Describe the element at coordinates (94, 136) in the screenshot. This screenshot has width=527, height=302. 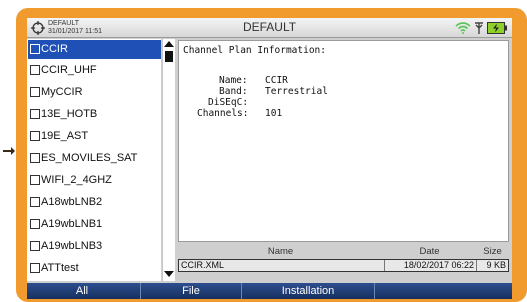
I see `list-item: 19E_AST` at that location.